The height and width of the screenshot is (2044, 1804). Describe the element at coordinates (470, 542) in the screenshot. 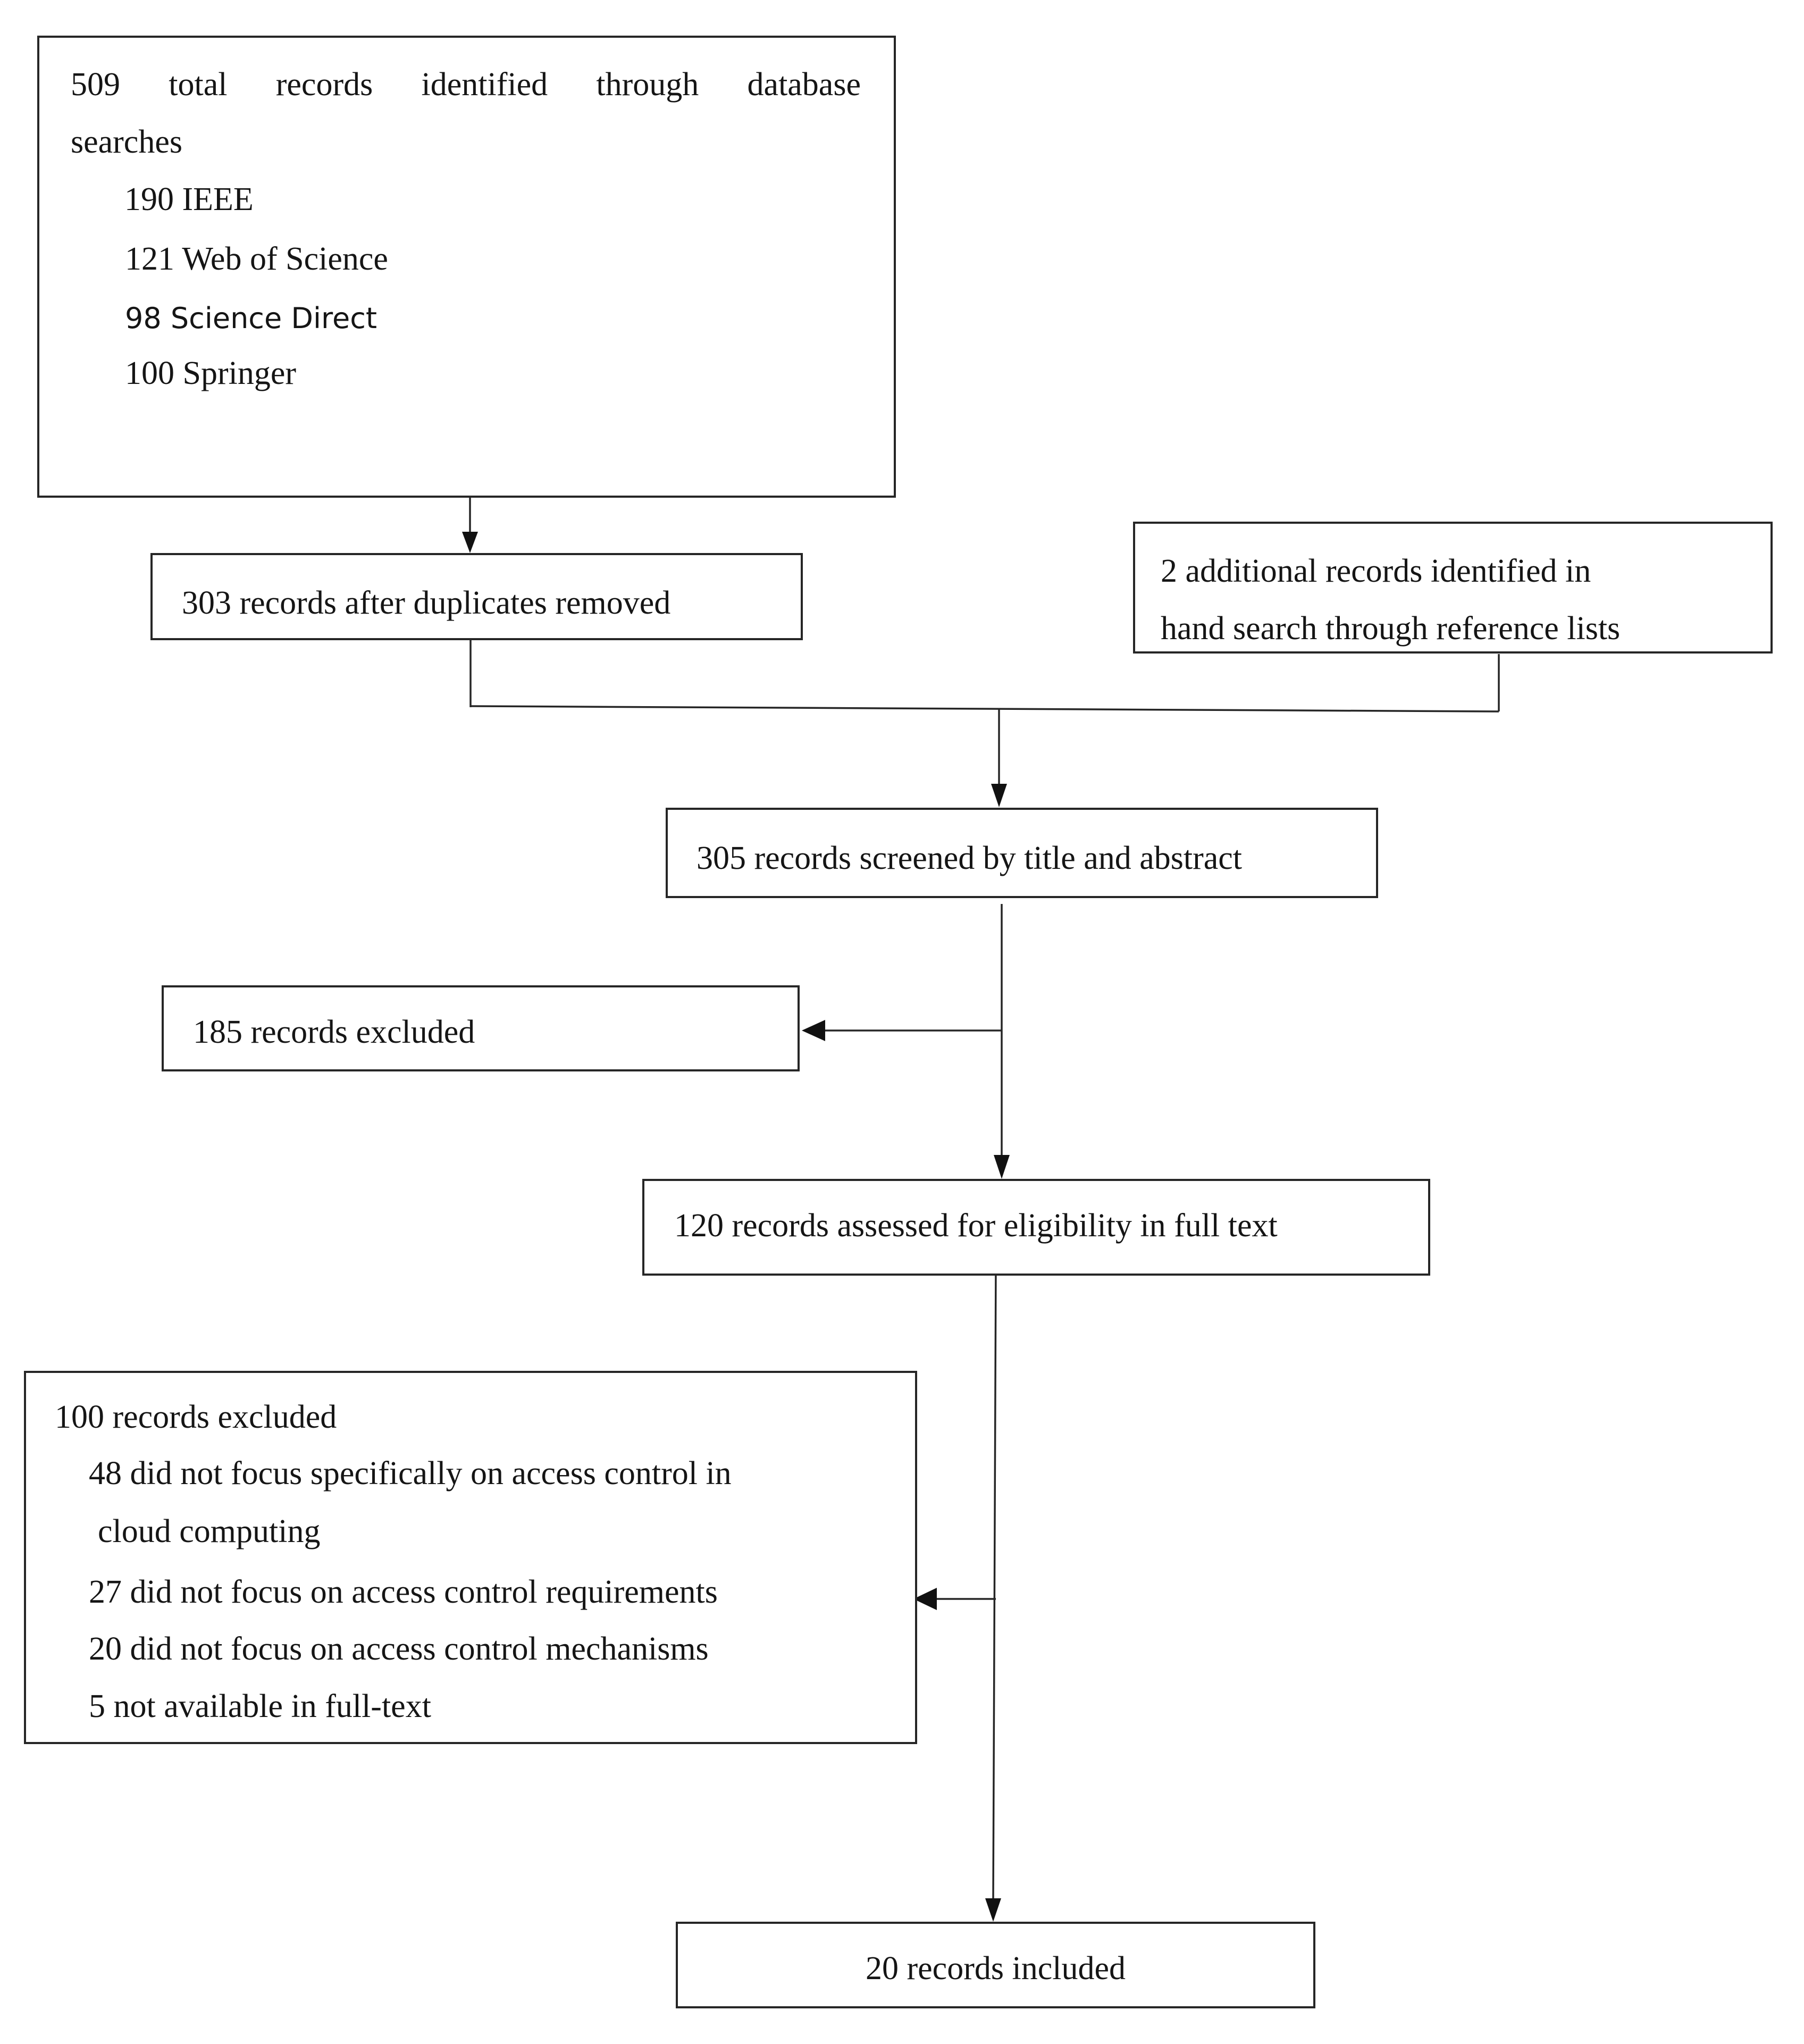

I see `arrowhead-down-dedup` at that location.